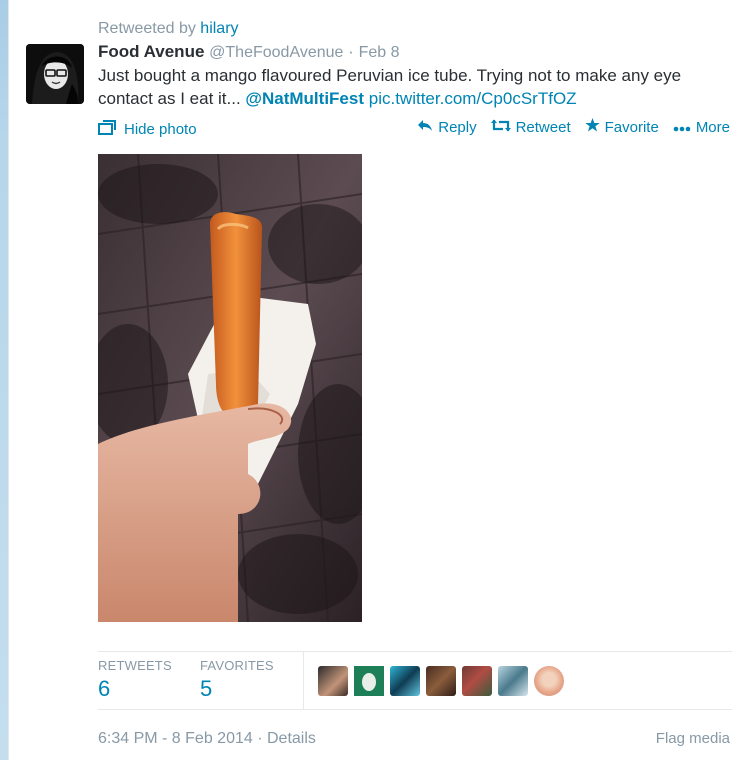  I want to click on stats-divider-top, so click(415, 651).